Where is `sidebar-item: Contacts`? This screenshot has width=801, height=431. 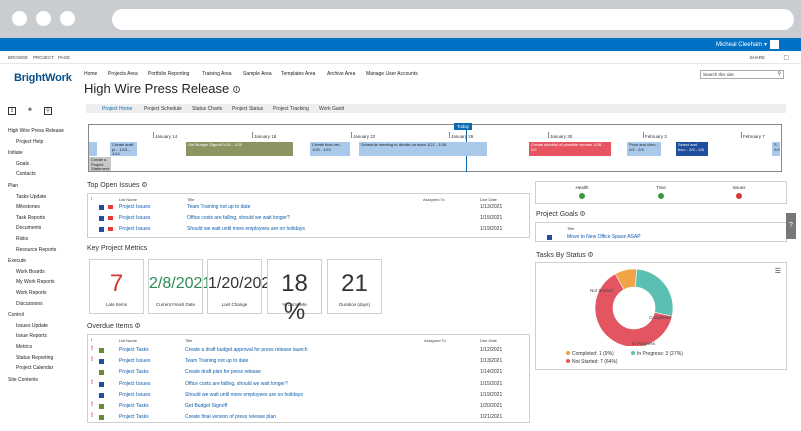
sidebar-item: Contacts is located at coordinates (26, 174).